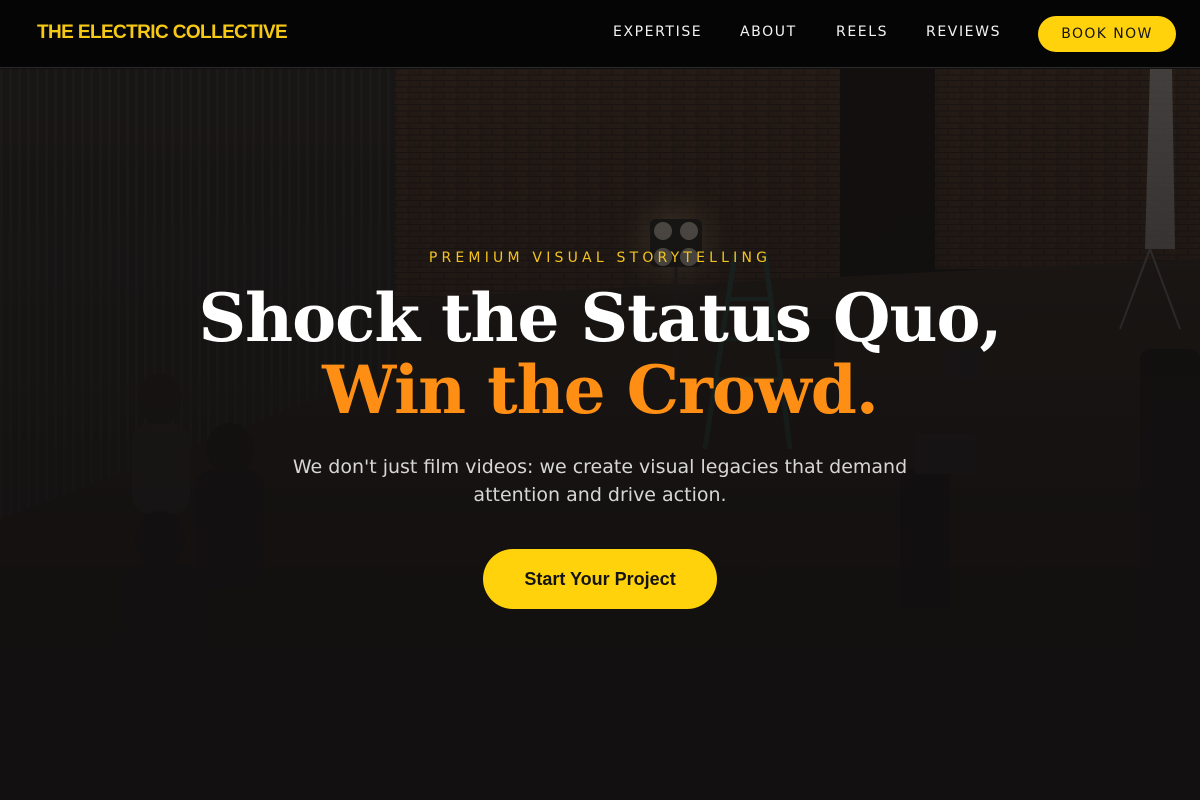 The width and height of the screenshot is (1200, 800). What do you see at coordinates (657, 32) in the screenshot?
I see `nav-link-expertise: EXPERTISE` at bounding box center [657, 32].